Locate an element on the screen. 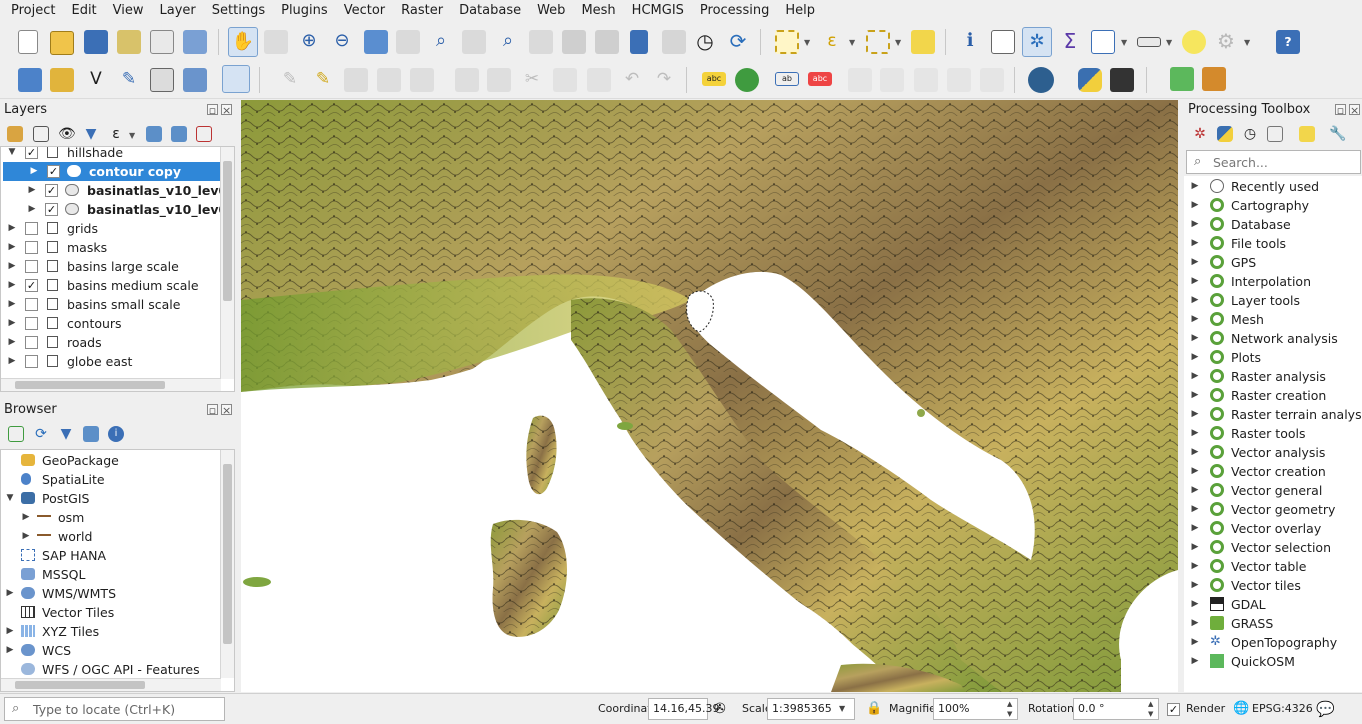 The height and width of the screenshot is (724, 1362). collapse-arrow-icon: ▼ is located at coordinates (12, 154).